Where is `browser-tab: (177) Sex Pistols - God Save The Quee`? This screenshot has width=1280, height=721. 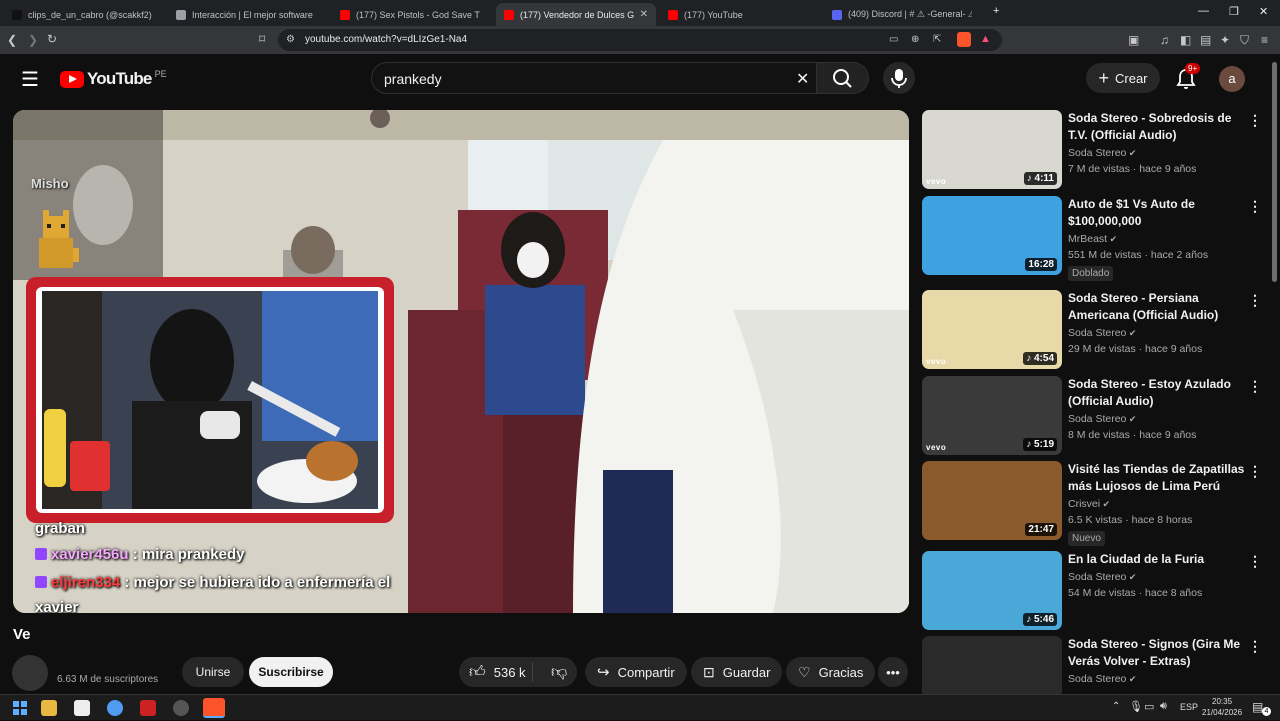 browser-tab: (177) Sex Pistols - God Save The Quee is located at coordinates (412, 14).